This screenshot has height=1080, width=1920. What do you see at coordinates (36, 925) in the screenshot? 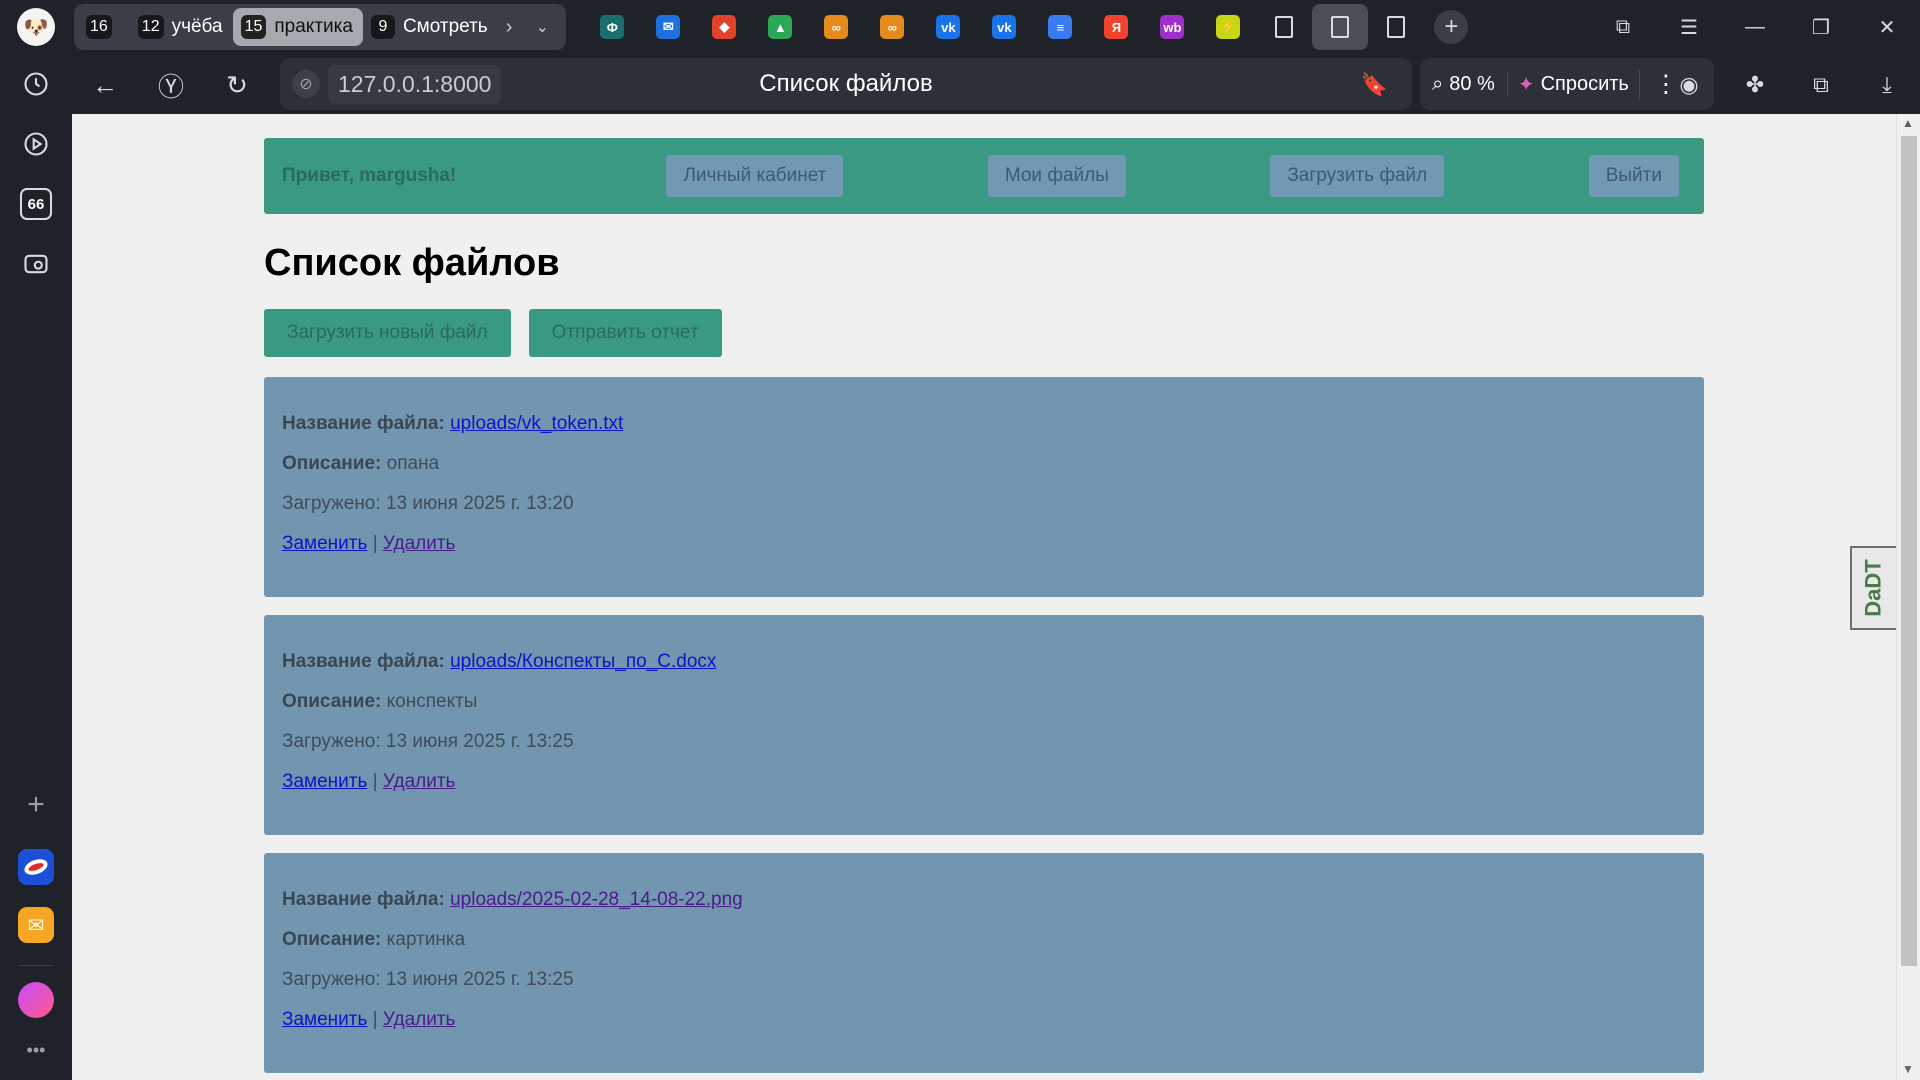
I see `mail-app-icon: ✉` at bounding box center [36, 925].